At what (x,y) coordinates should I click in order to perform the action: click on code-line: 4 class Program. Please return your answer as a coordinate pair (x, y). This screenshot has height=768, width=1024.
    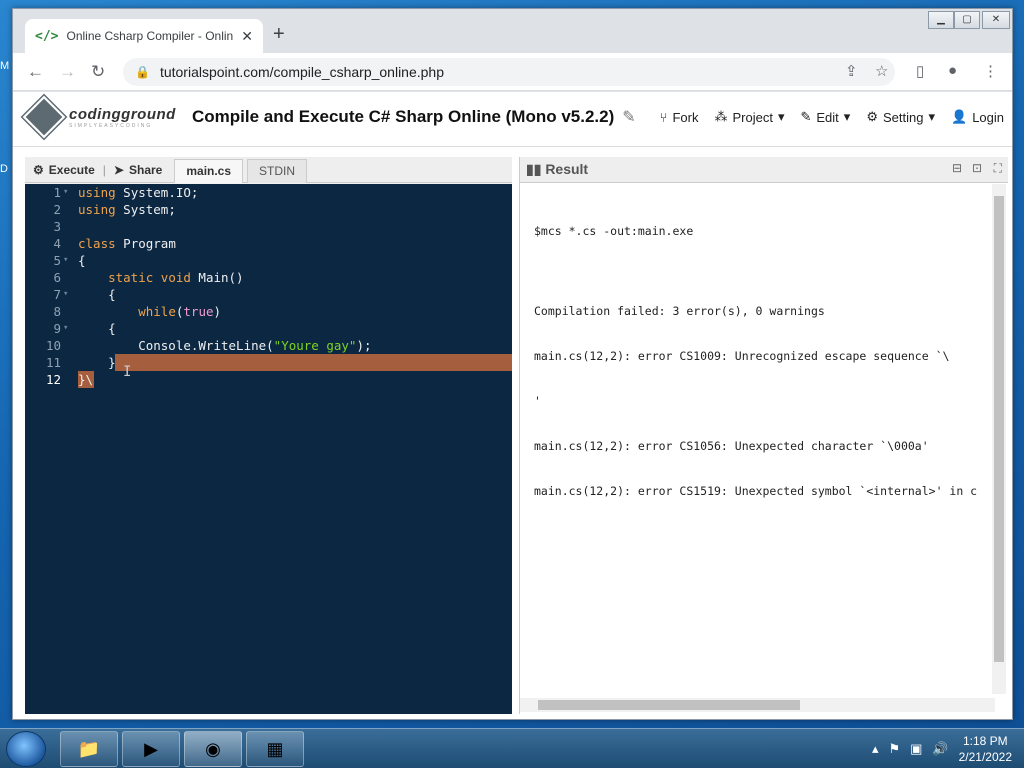
    Looking at the image, I should click on (268, 243).